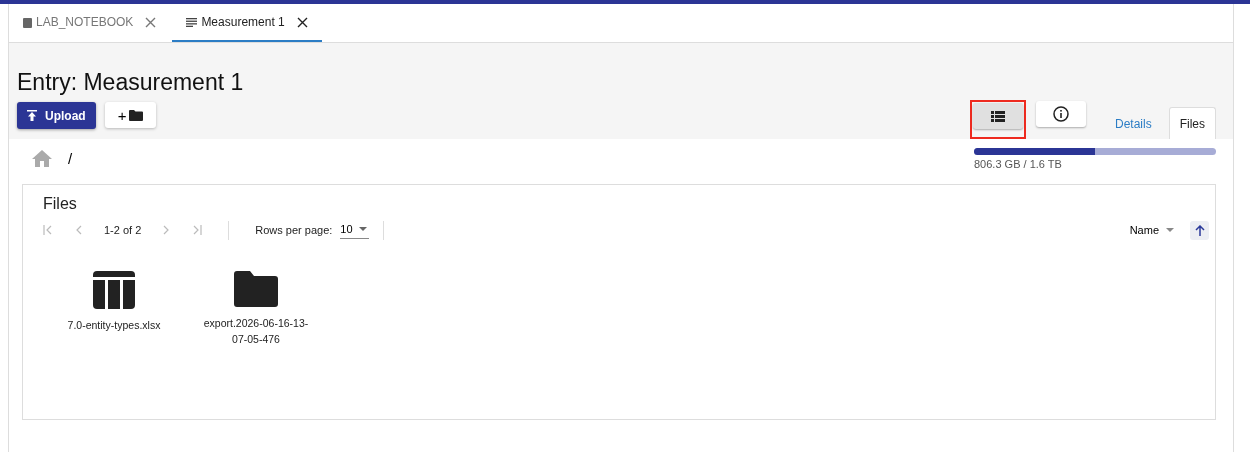 The width and height of the screenshot is (1250, 452). I want to click on storage-reading: 806.3 GB / 1.6 TB, so click(1018, 164).